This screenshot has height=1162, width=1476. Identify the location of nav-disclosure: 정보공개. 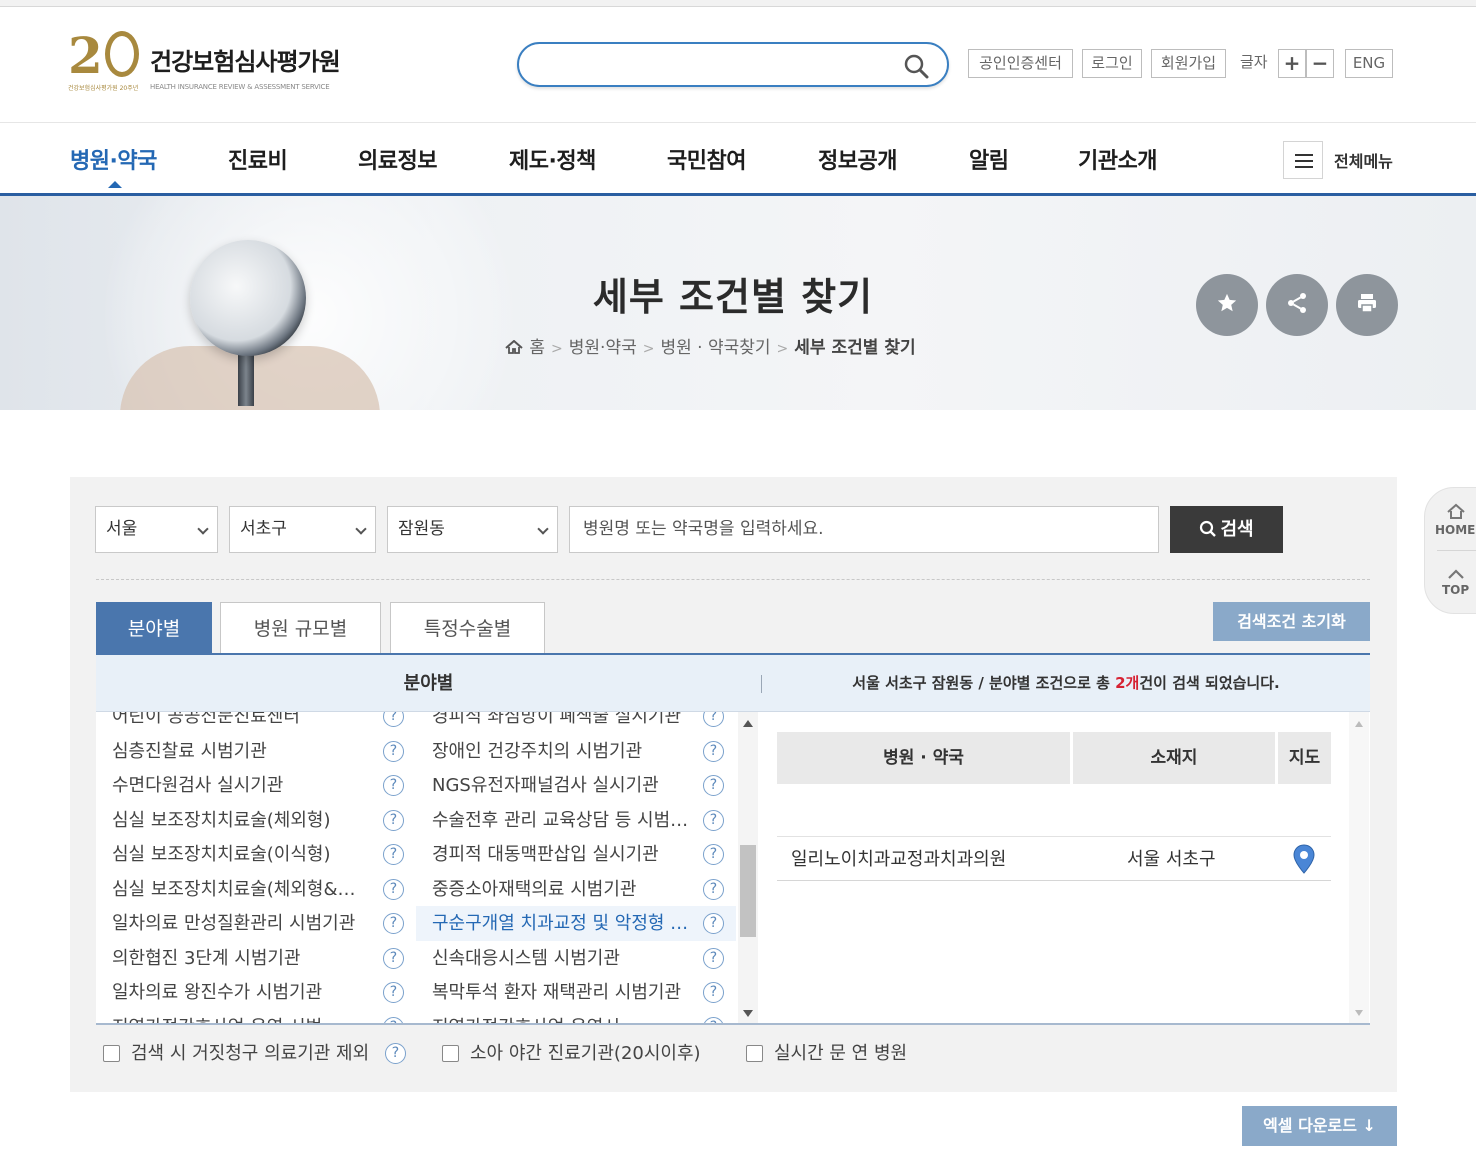
(857, 159).